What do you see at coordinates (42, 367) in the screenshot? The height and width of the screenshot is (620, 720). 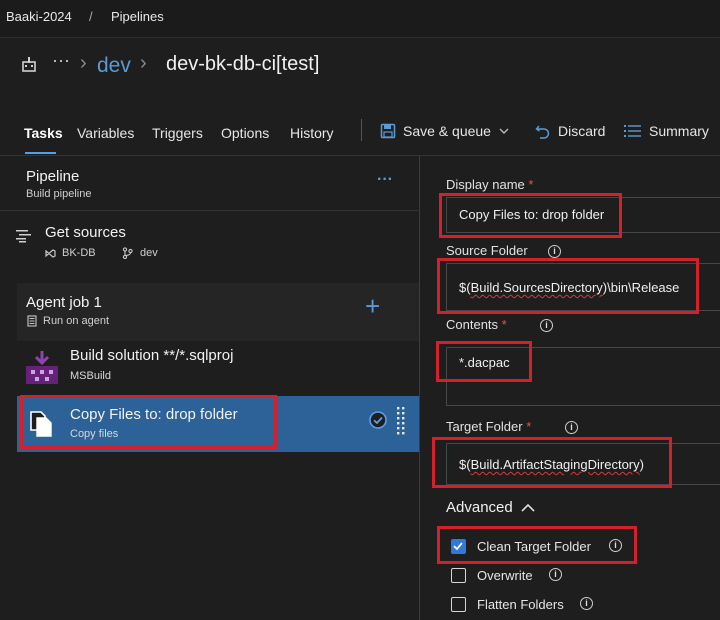 I see `msbuild-icon` at bounding box center [42, 367].